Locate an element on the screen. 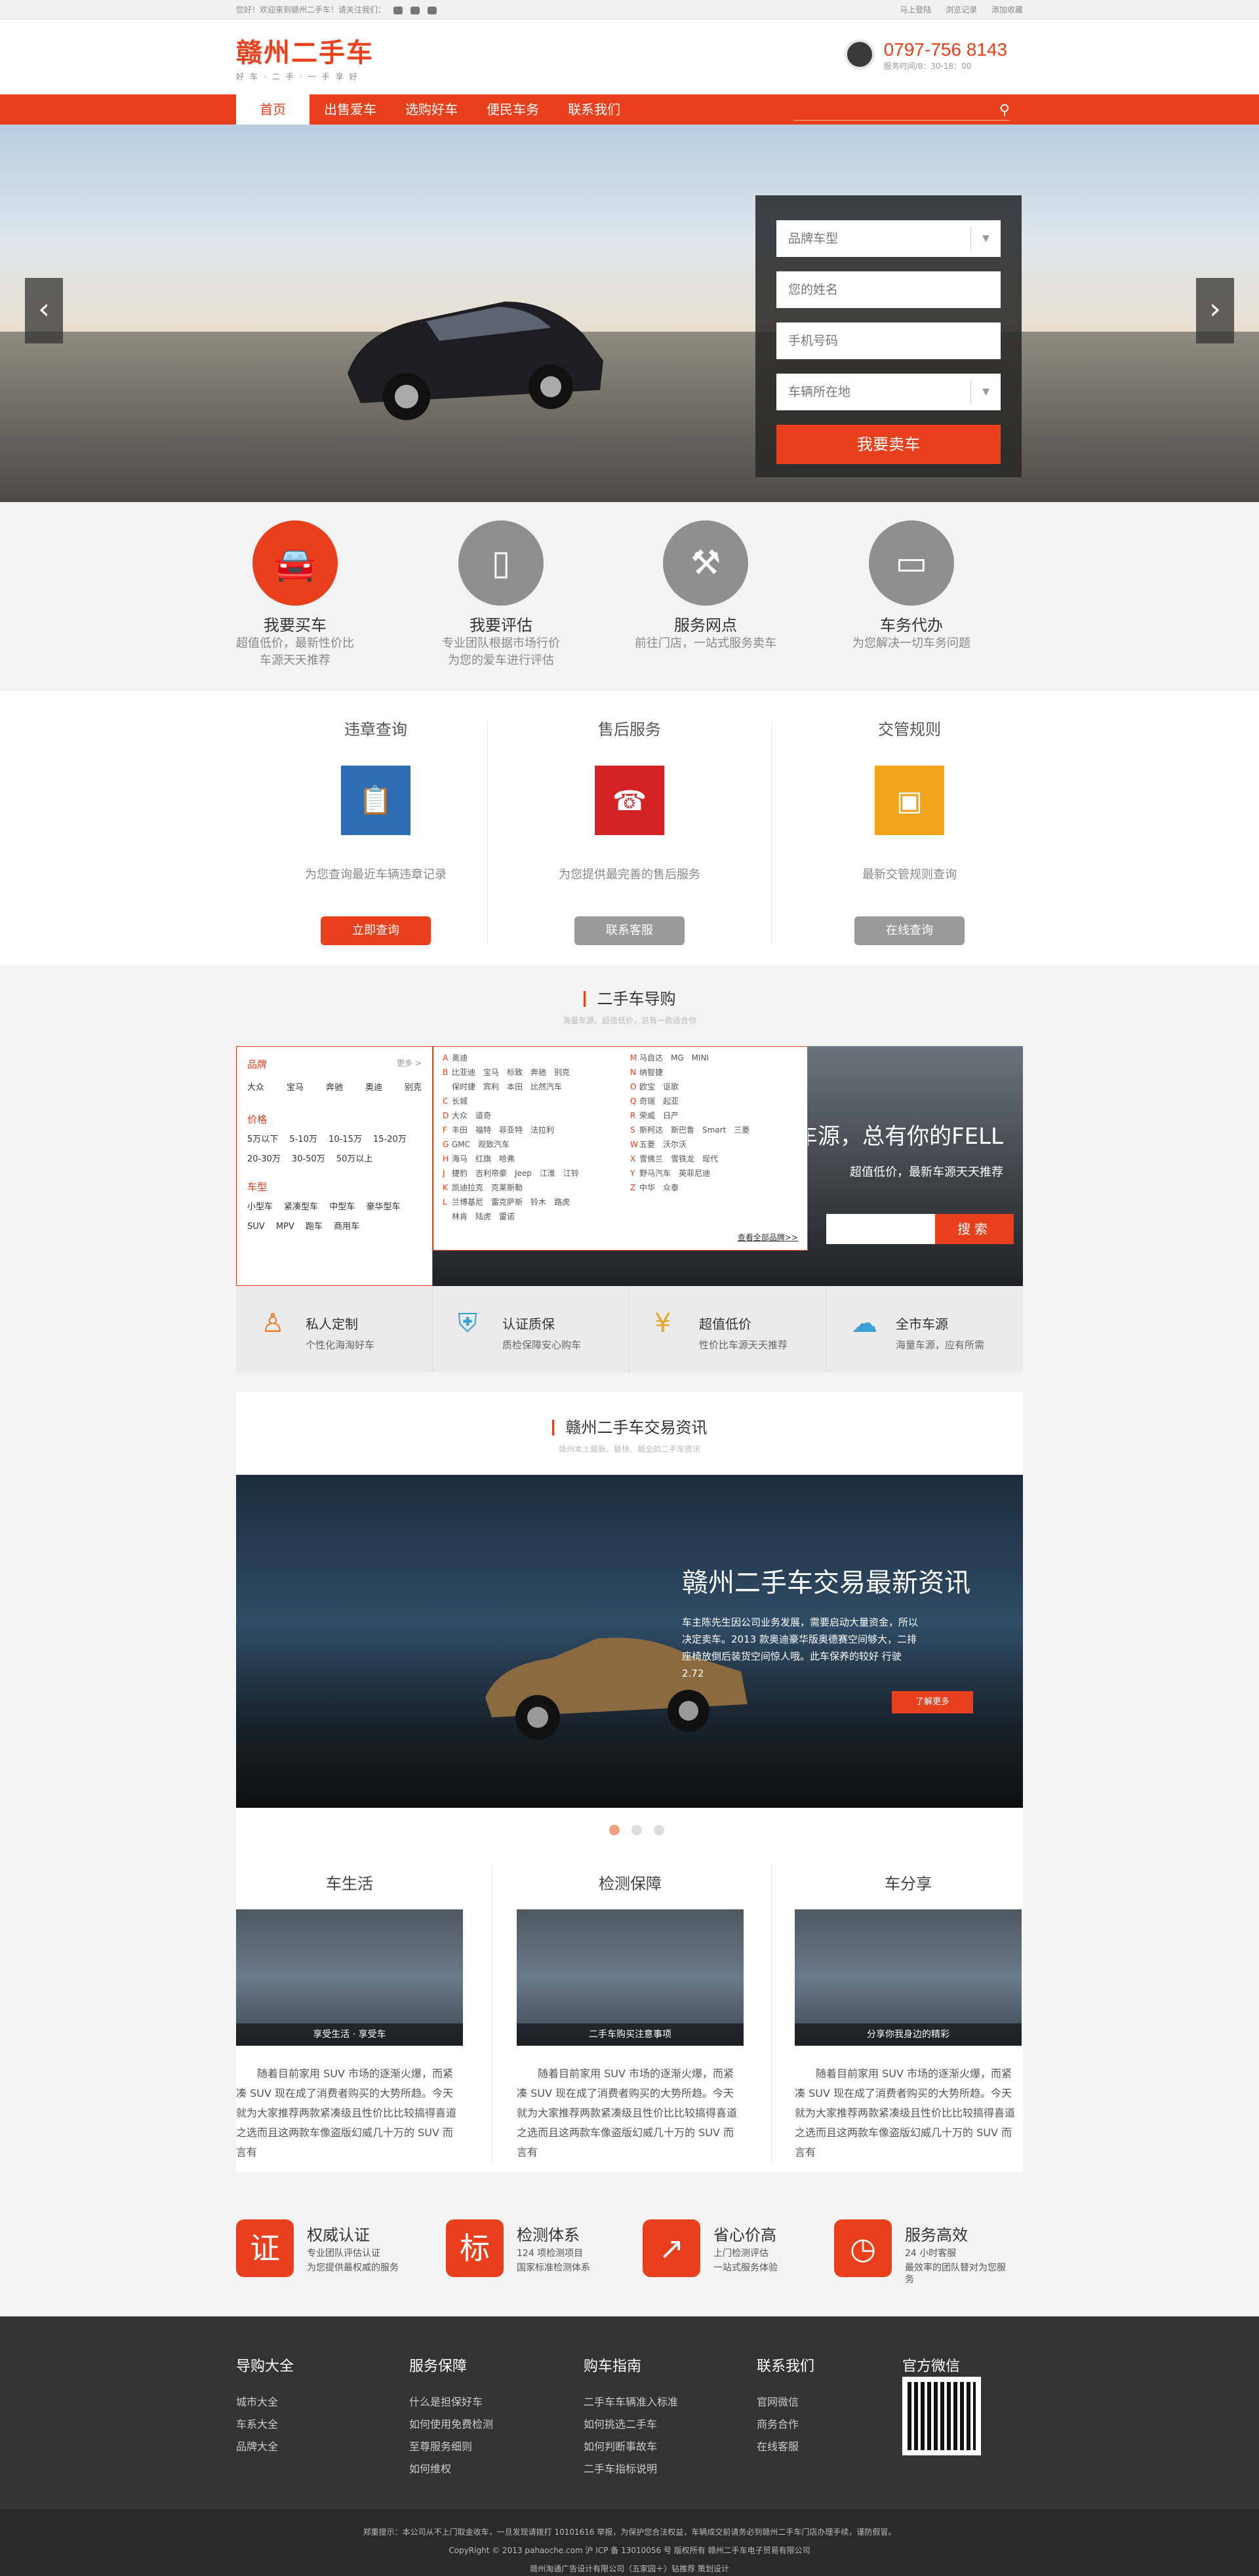 The width and height of the screenshot is (1259, 2576). feature-low-price: ¥ 超值低价 性价比车源天天推荐 is located at coordinates (728, 1329).